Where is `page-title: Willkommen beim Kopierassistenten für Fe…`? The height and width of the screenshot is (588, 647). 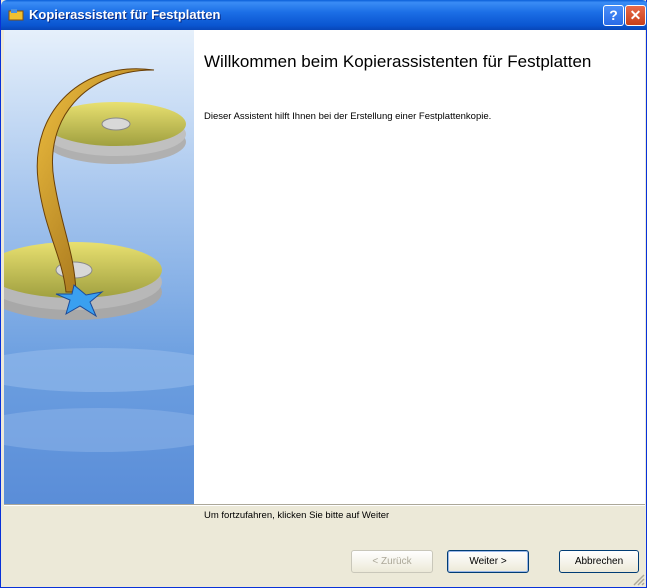 page-title: Willkommen beim Kopierassistenten für Fe… is located at coordinates (398, 61).